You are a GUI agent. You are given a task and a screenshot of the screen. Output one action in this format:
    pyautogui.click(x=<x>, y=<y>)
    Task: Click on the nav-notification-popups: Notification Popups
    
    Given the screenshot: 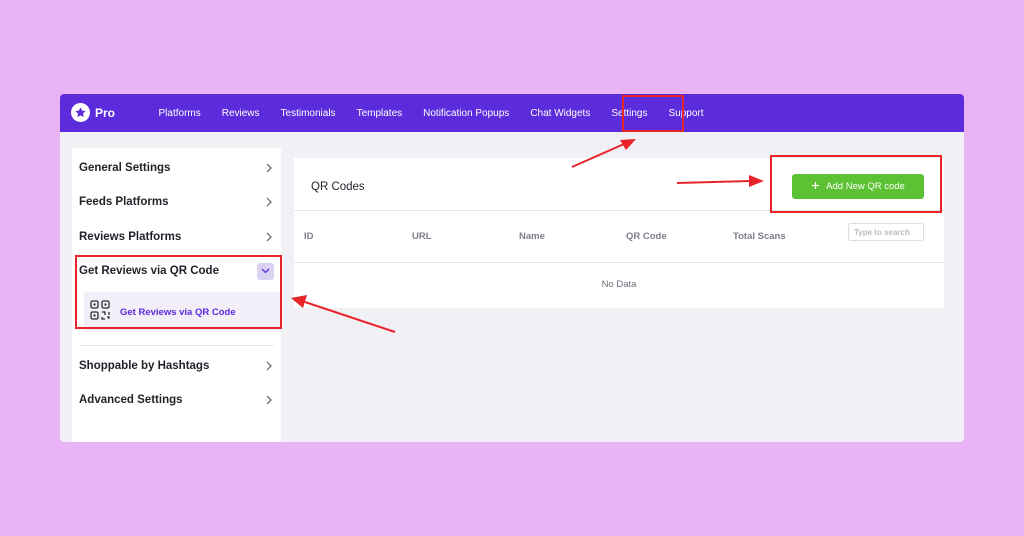 What is the action you would take?
    pyautogui.click(x=466, y=113)
    